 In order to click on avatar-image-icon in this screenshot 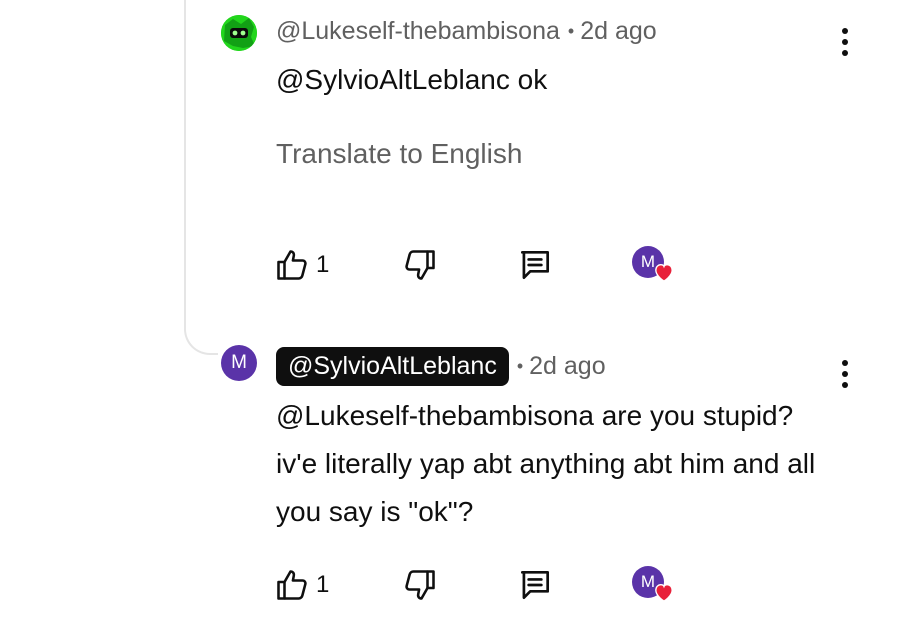, I will do `click(239, 33)`.